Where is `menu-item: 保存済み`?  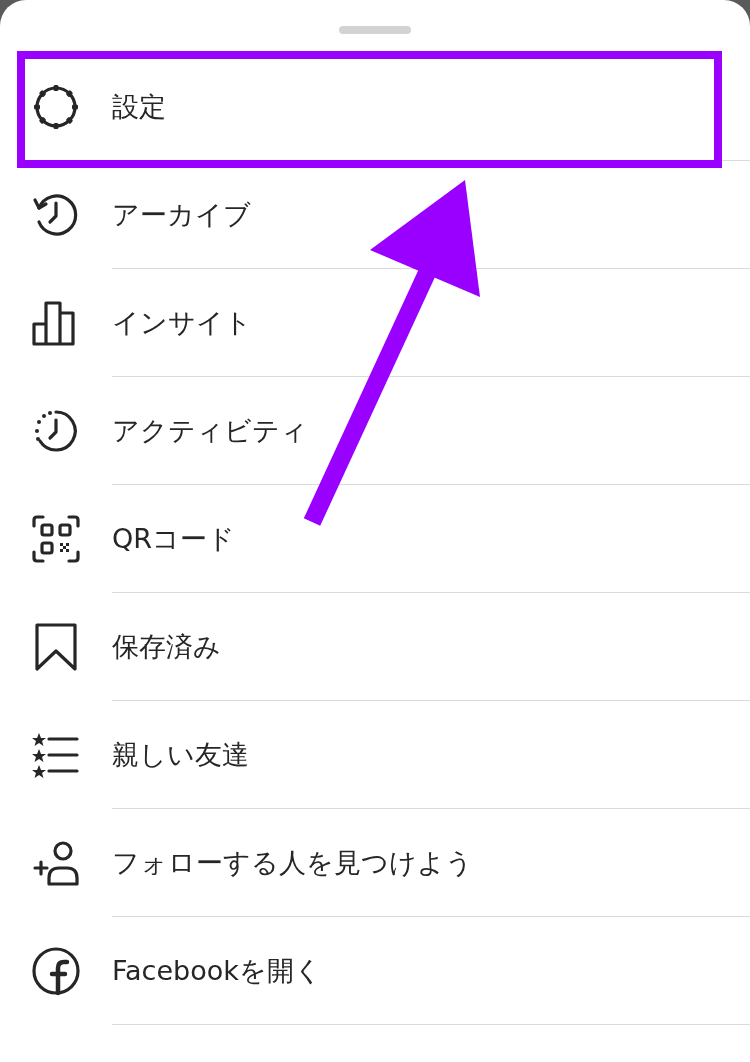
menu-item: 保存済み is located at coordinates (431, 647).